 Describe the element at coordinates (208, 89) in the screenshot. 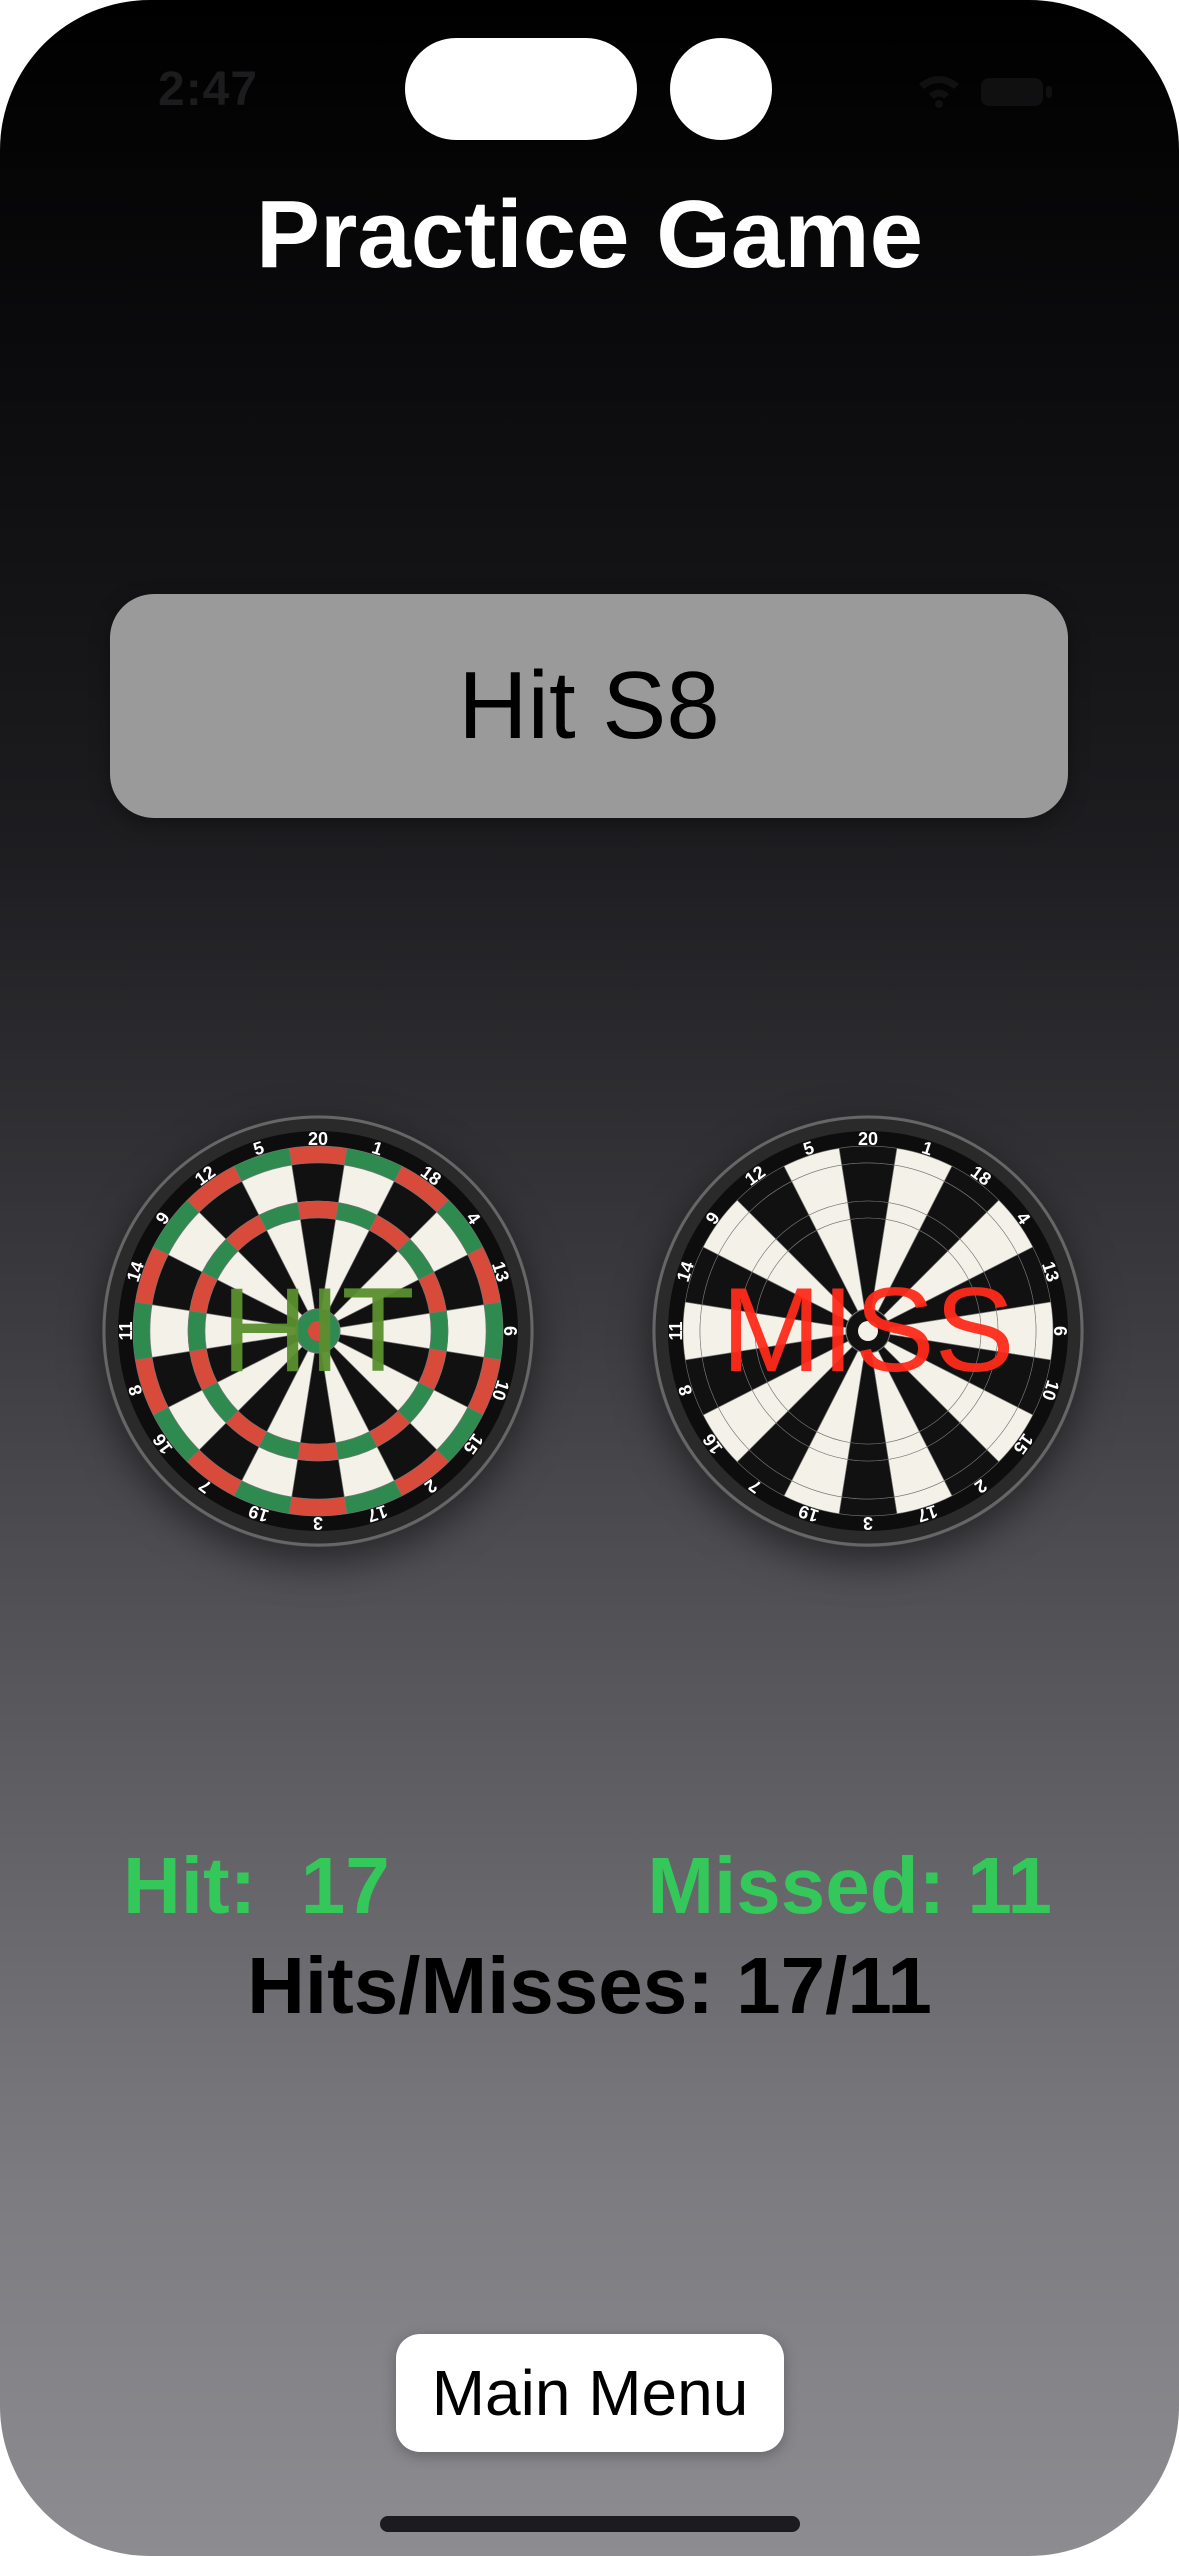

I see `status-time: 2:47` at that location.